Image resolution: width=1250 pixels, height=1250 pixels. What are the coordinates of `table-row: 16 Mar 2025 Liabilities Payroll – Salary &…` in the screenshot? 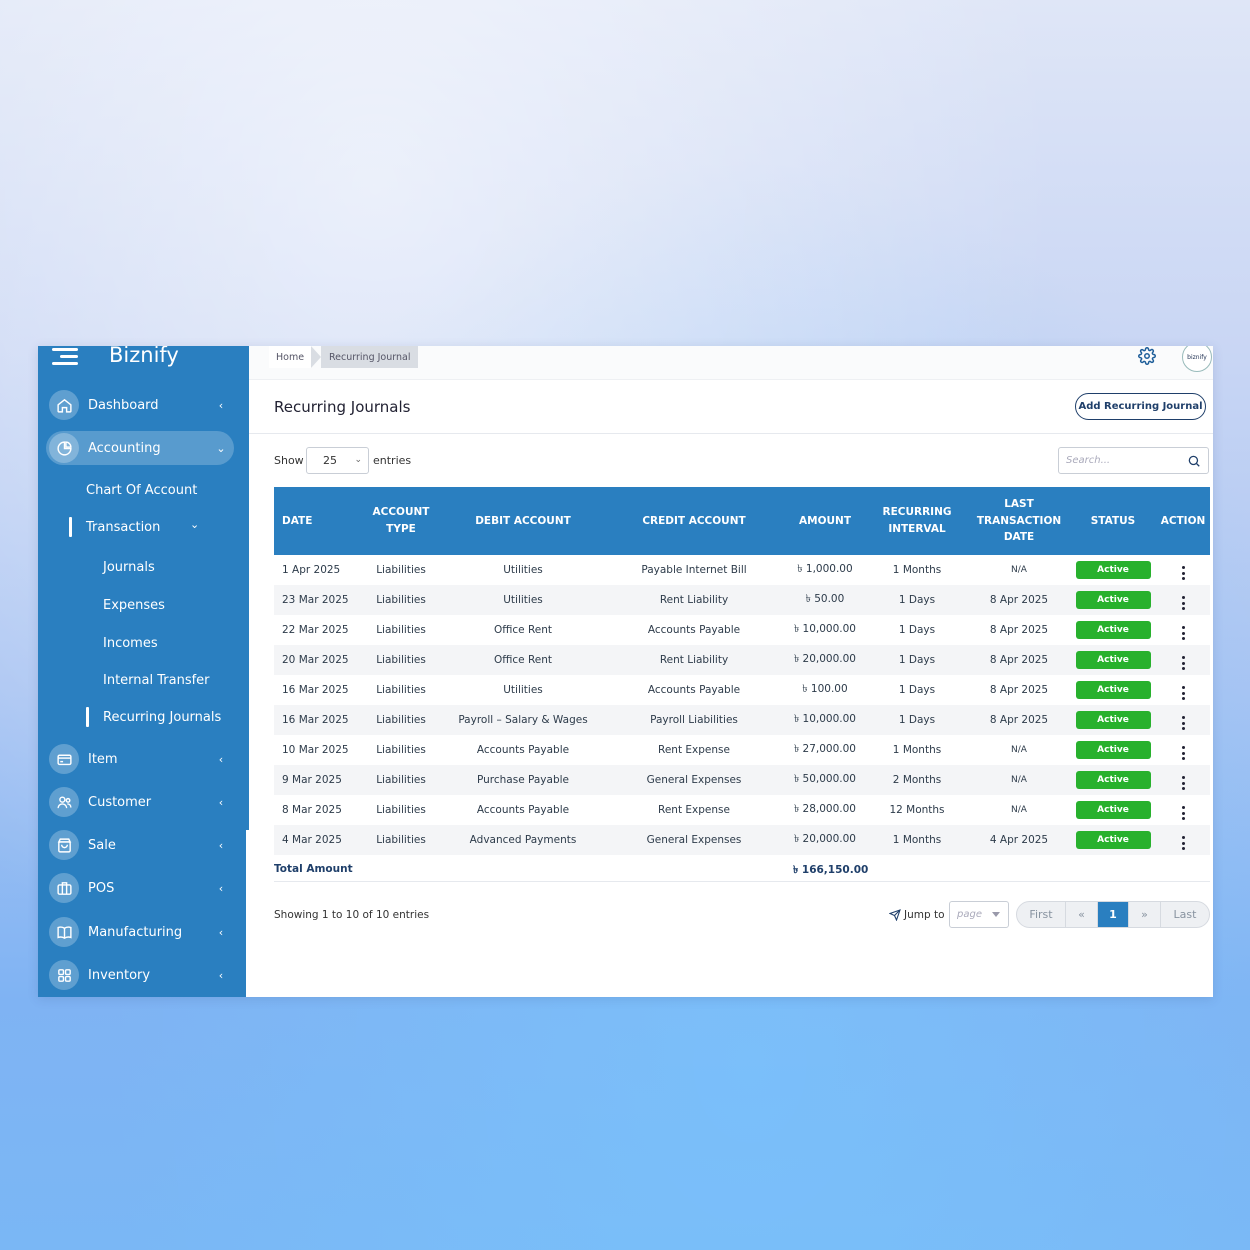 It's located at (742, 720).